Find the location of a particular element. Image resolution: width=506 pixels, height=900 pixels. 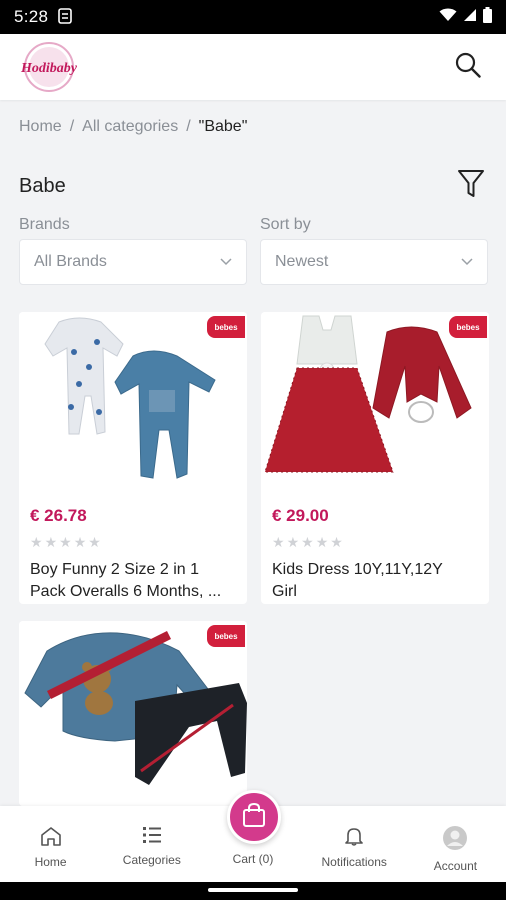

wifi-icon is located at coordinates (448, 17).